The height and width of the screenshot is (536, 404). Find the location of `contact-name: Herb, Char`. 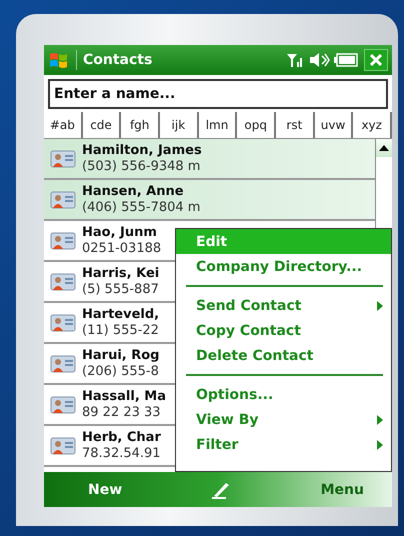

contact-name: Herb, Char is located at coordinates (121, 438).